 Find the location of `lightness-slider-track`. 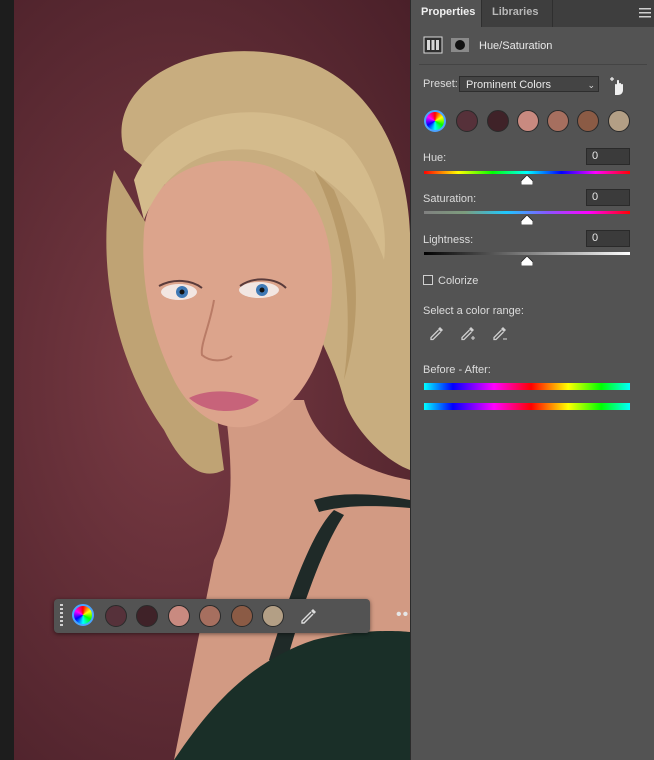

lightness-slider-track is located at coordinates (527, 253).